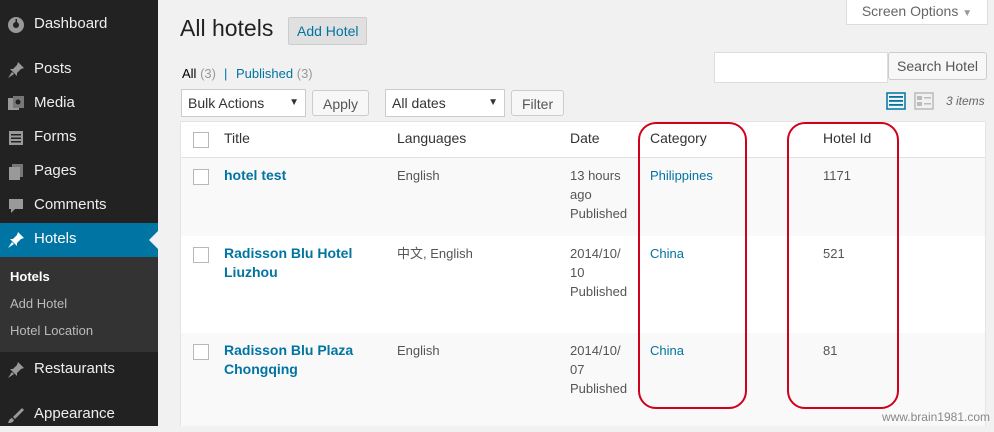  I want to click on bulk-actions-select: Bulk Actions ▼, so click(243, 103).